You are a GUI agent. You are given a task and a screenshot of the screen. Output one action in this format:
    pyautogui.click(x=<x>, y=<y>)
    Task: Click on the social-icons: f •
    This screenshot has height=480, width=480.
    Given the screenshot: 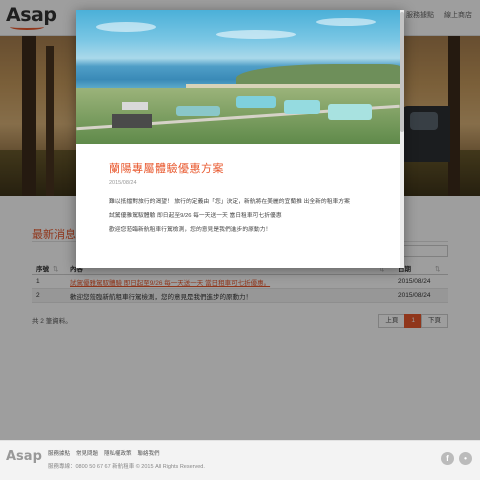 What is the action you would take?
    pyautogui.click(x=456, y=458)
    